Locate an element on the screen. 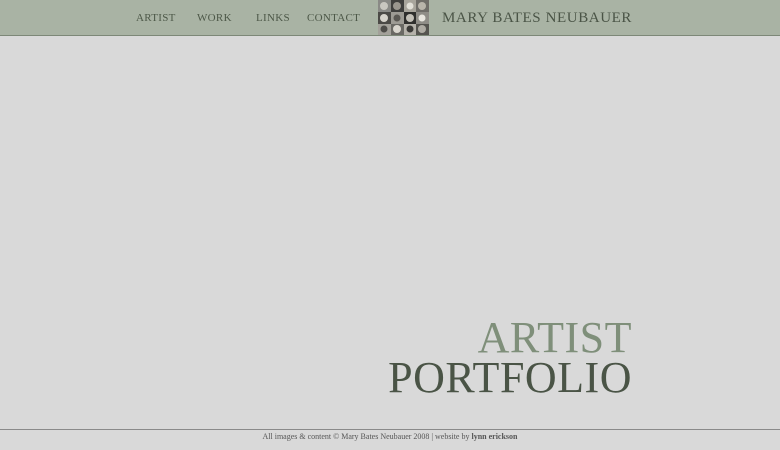 The image size is (780, 450). nav-links-link: LINKS is located at coordinates (273, 18).